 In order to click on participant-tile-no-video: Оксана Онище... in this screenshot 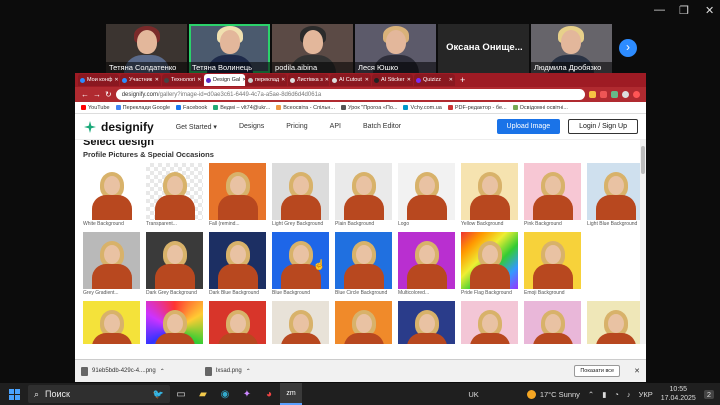, I will do `click(483, 48)`.